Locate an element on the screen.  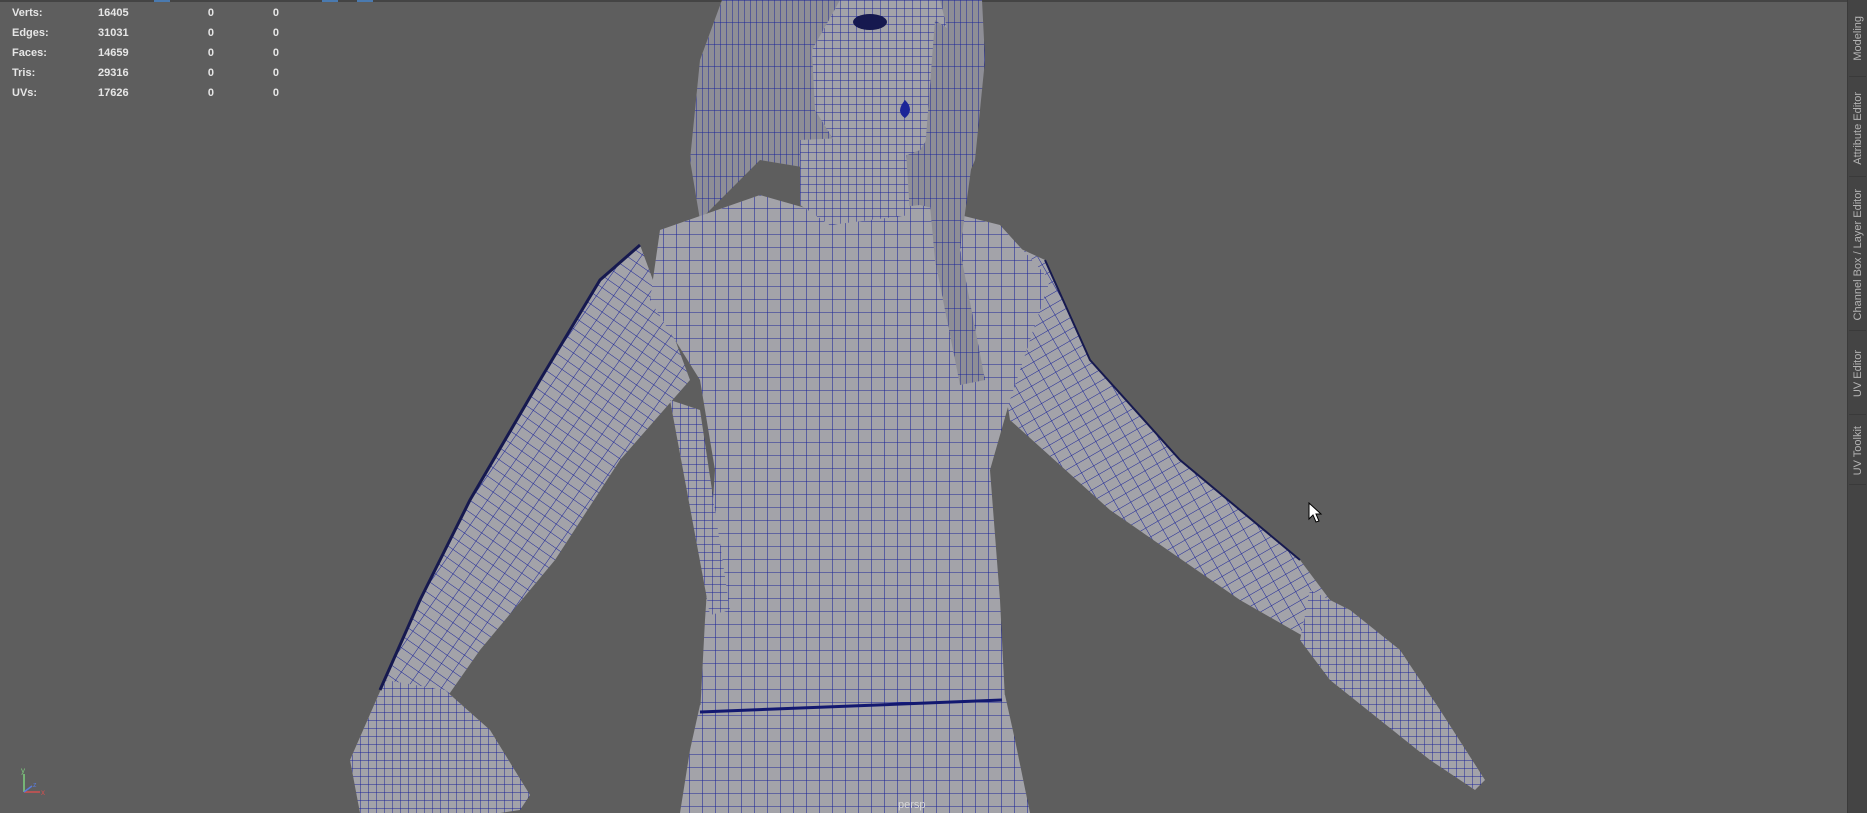
tab-label: UV Toolkit is located at coordinates (1857, 451).